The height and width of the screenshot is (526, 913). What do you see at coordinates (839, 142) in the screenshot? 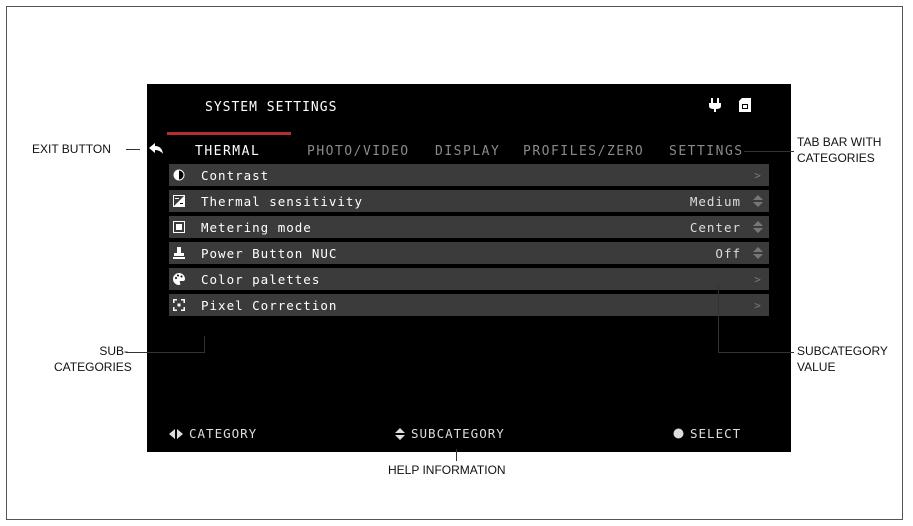
I see `annotation-tab-bar-line1: TAB BAR WITH` at bounding box center [839, 142].